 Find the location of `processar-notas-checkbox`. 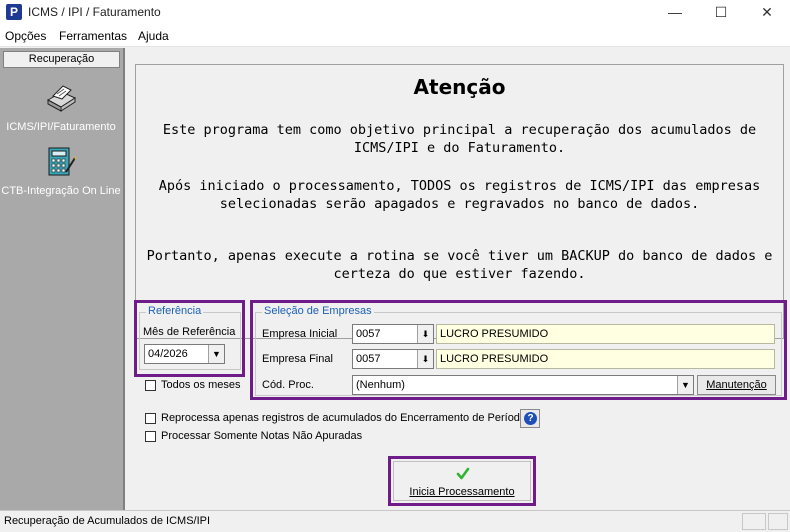

processar-notas-checkbox is located at coordinates (150, 436).